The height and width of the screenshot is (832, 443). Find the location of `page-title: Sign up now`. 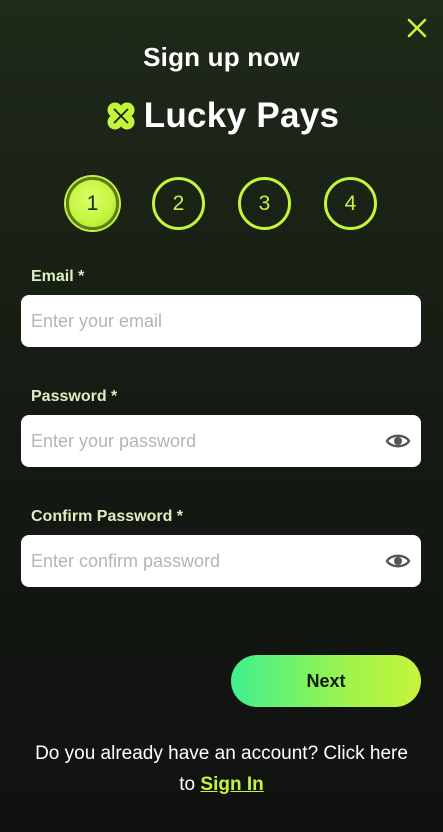

page-title: Sign up now is located at coordinates (221, 57).